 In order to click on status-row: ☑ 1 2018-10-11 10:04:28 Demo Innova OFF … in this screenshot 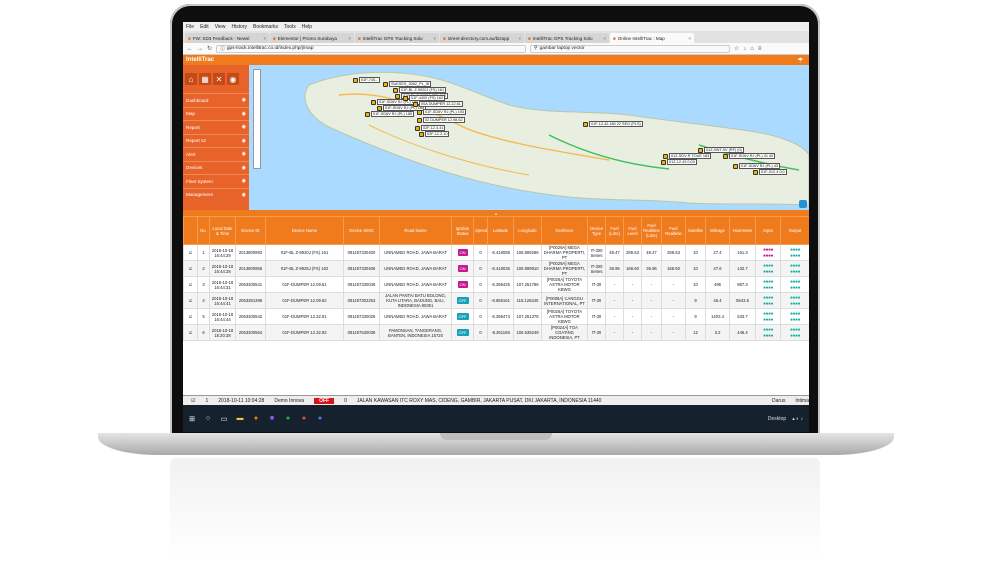, I will do `click(496, 400)`.